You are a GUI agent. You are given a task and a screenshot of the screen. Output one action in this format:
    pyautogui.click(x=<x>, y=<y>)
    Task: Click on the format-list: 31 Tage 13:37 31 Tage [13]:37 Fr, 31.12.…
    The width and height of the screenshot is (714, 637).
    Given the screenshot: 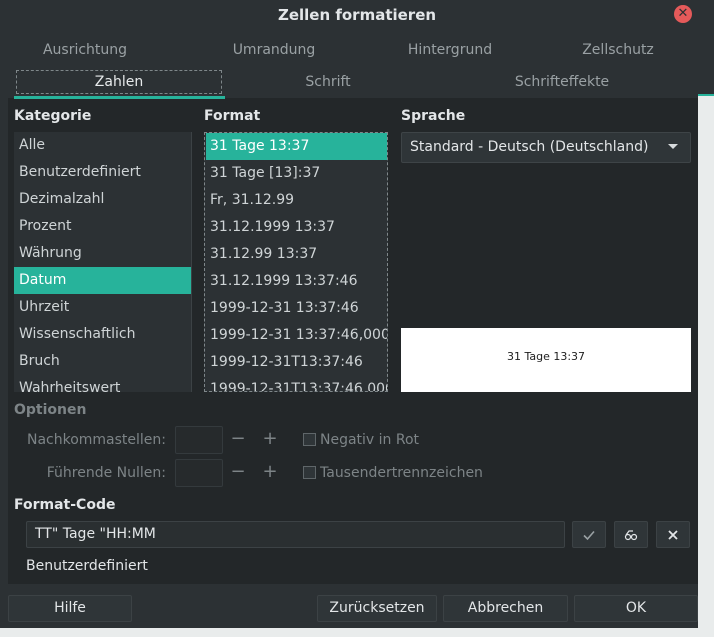 What is the action you would take?
    pyautogui.click(x=296, y=262)
    